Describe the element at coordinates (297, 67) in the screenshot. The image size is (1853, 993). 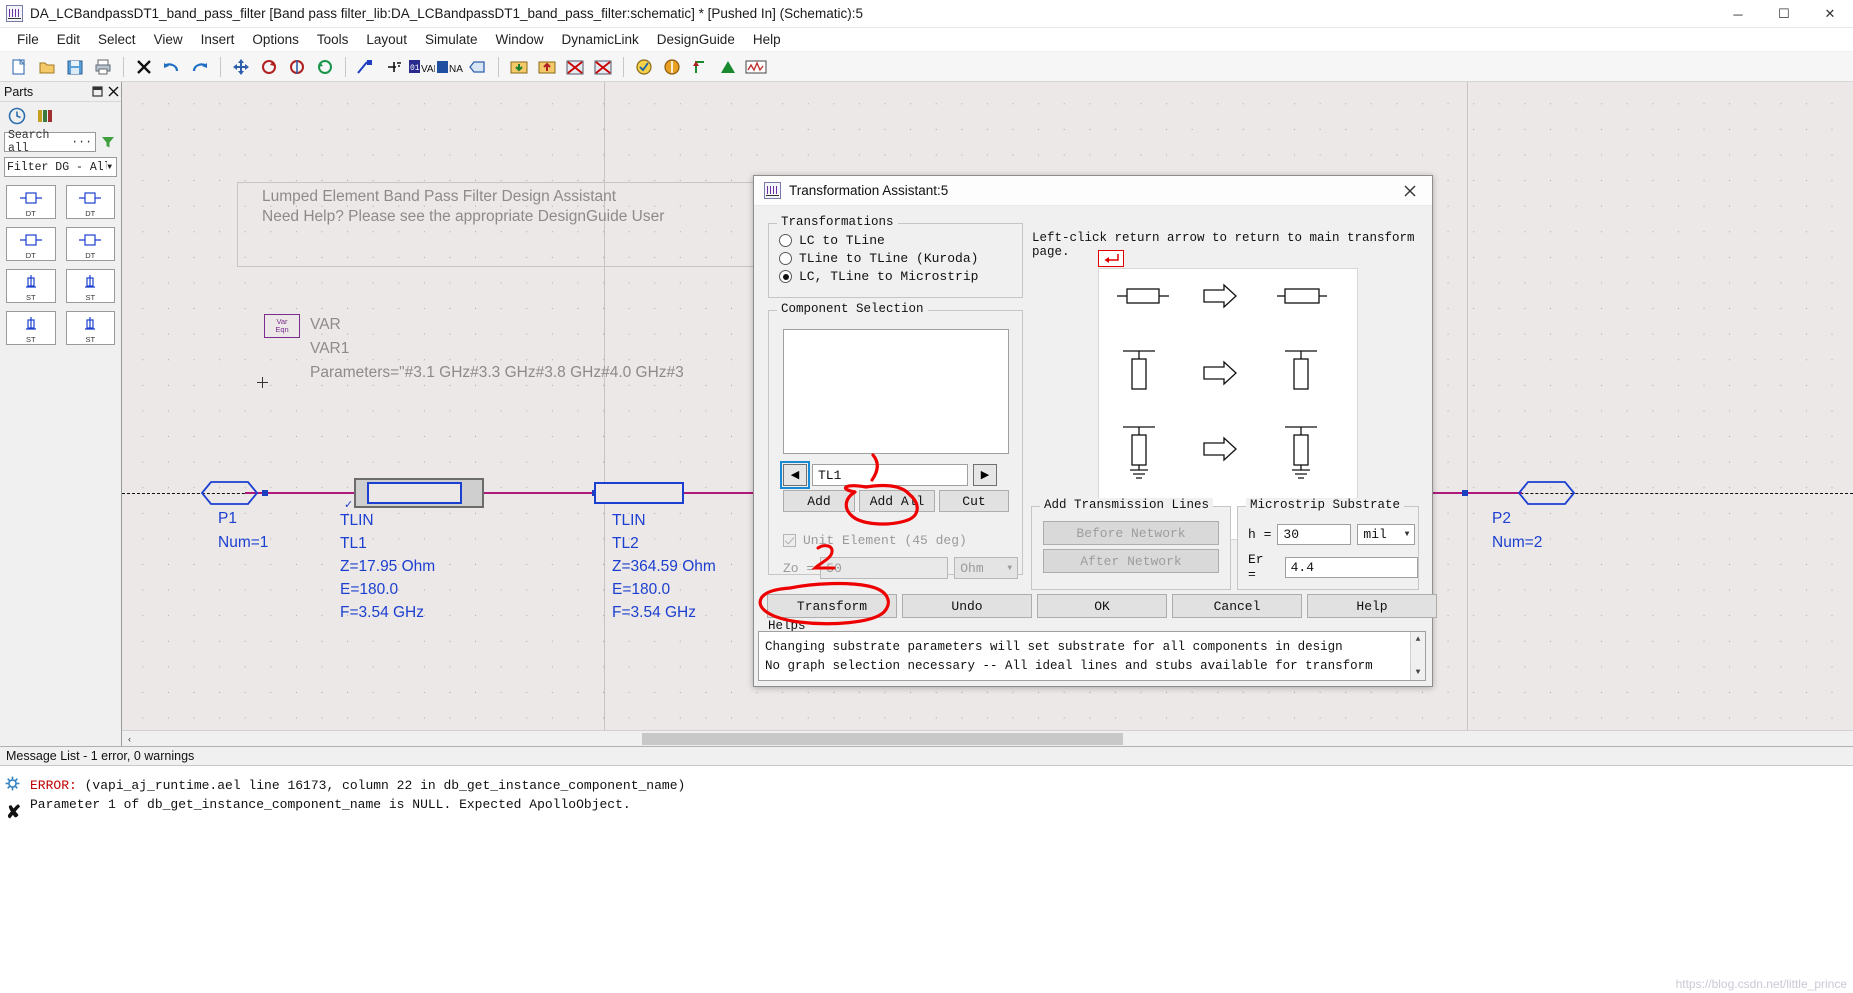
I see `mirror-icon` at that location.